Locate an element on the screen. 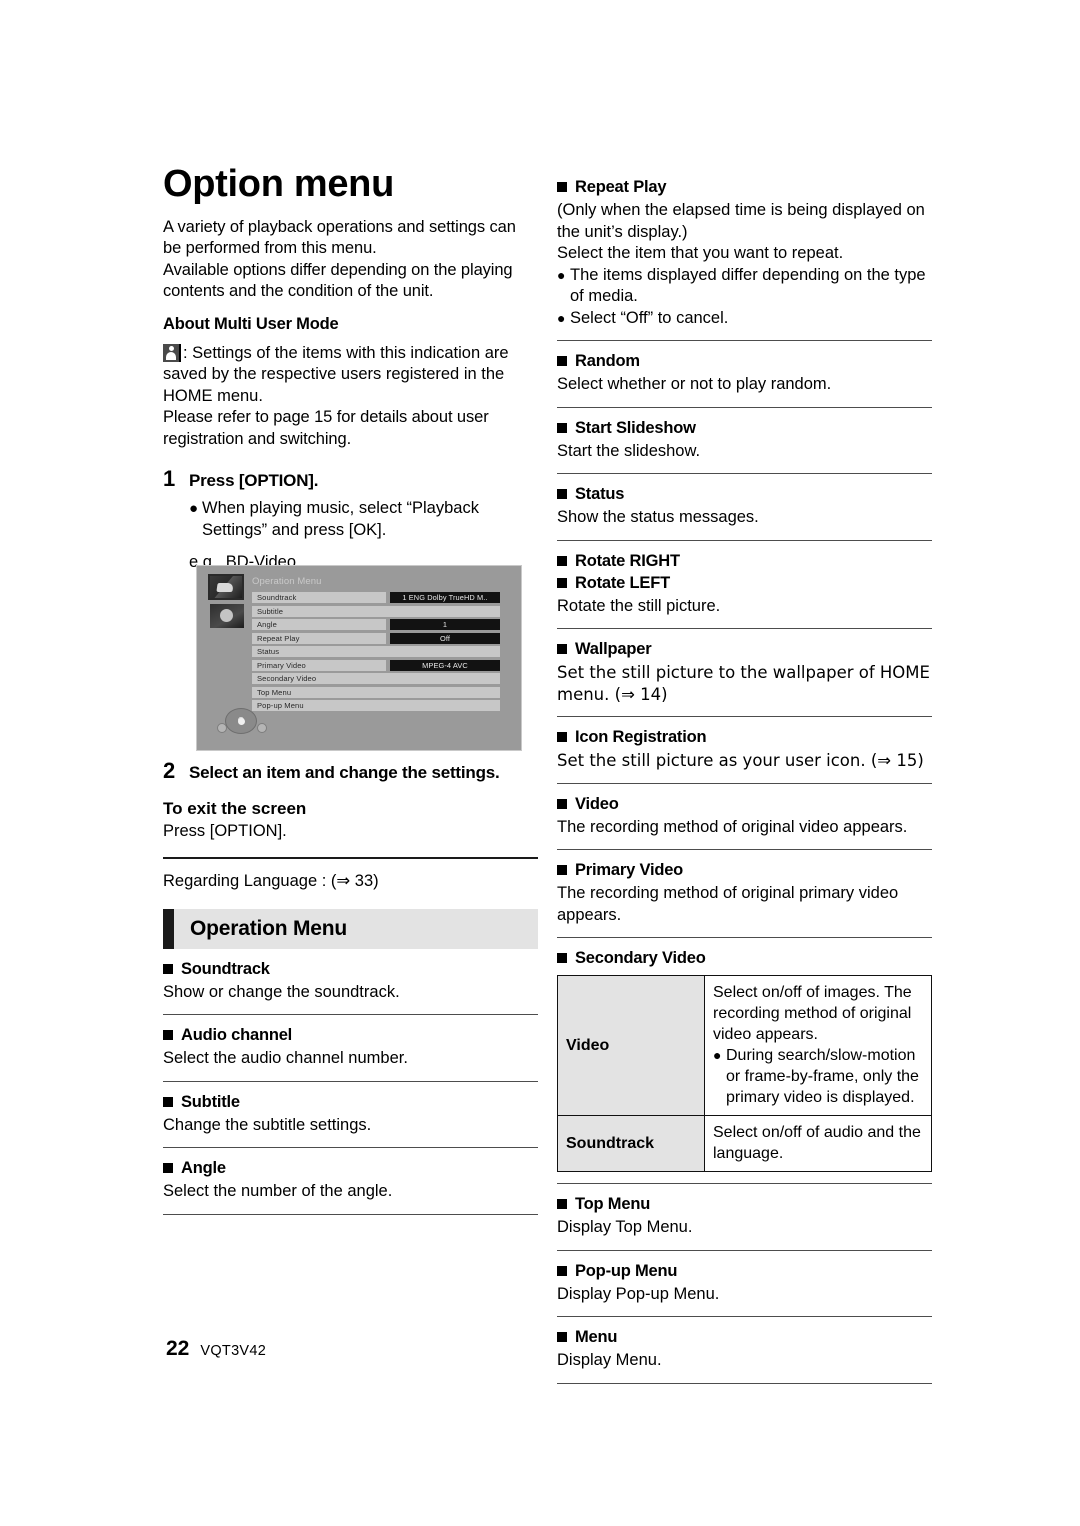 This screenshot has height=1526, width=1080. direction-pad-icon is located at coordinates (242, 721).